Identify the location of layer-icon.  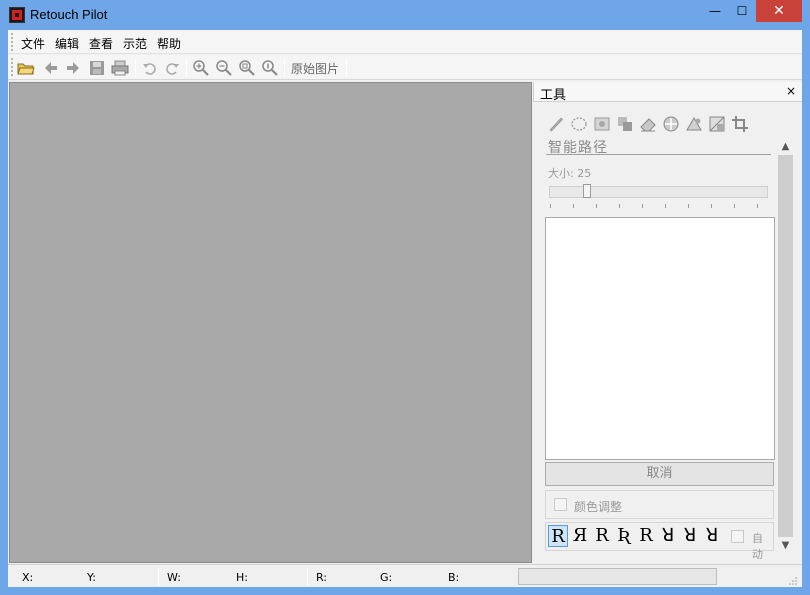
(717, 124).